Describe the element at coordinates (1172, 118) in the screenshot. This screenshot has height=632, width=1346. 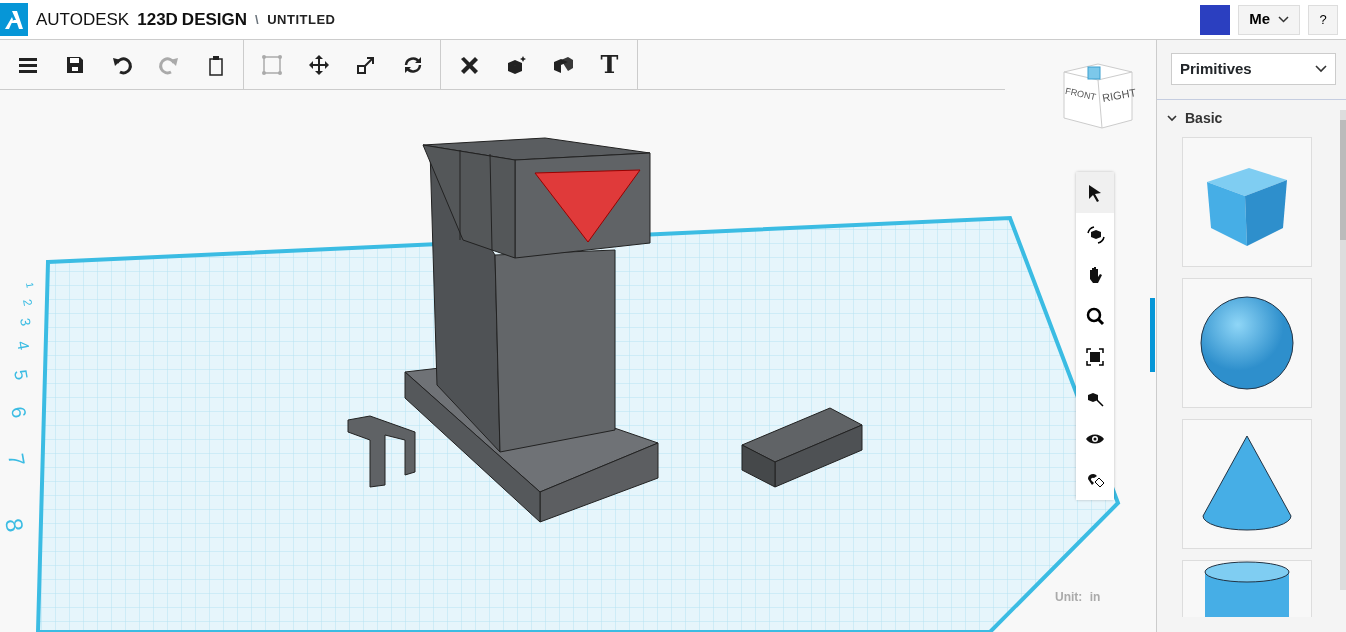
I see `chevron-icon` at that location.